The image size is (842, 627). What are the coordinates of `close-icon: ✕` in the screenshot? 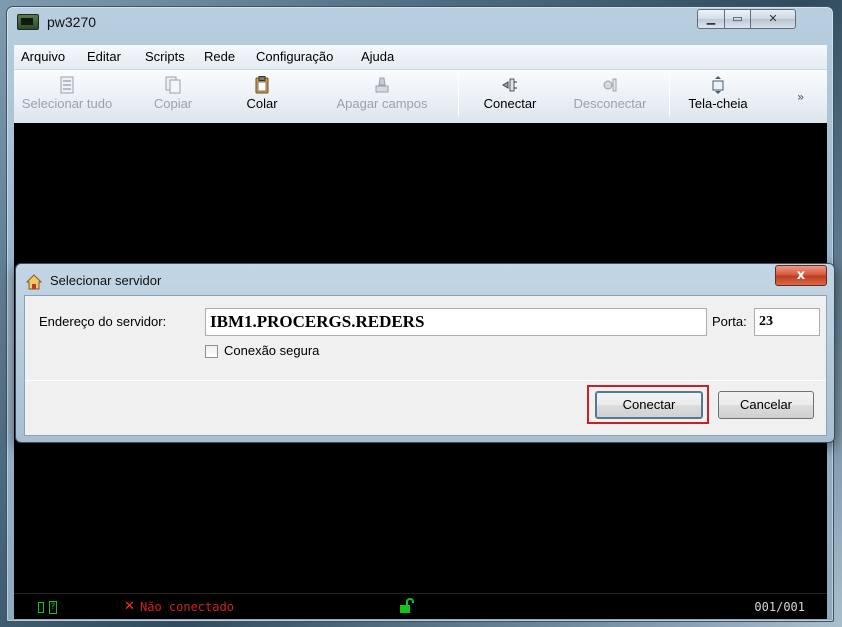 It's located at (773, 18).